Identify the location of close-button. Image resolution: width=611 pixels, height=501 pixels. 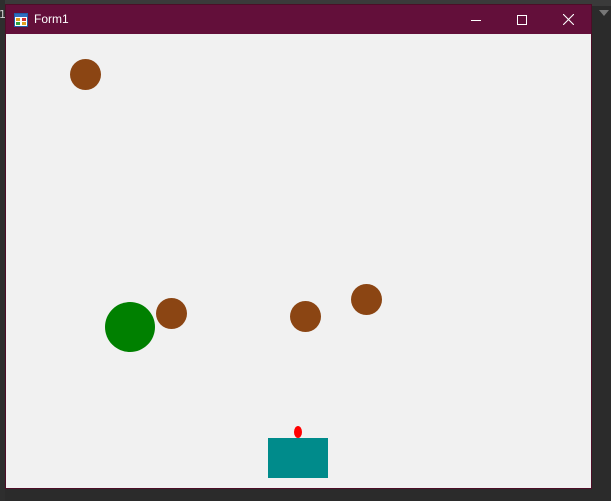
(568, 19).